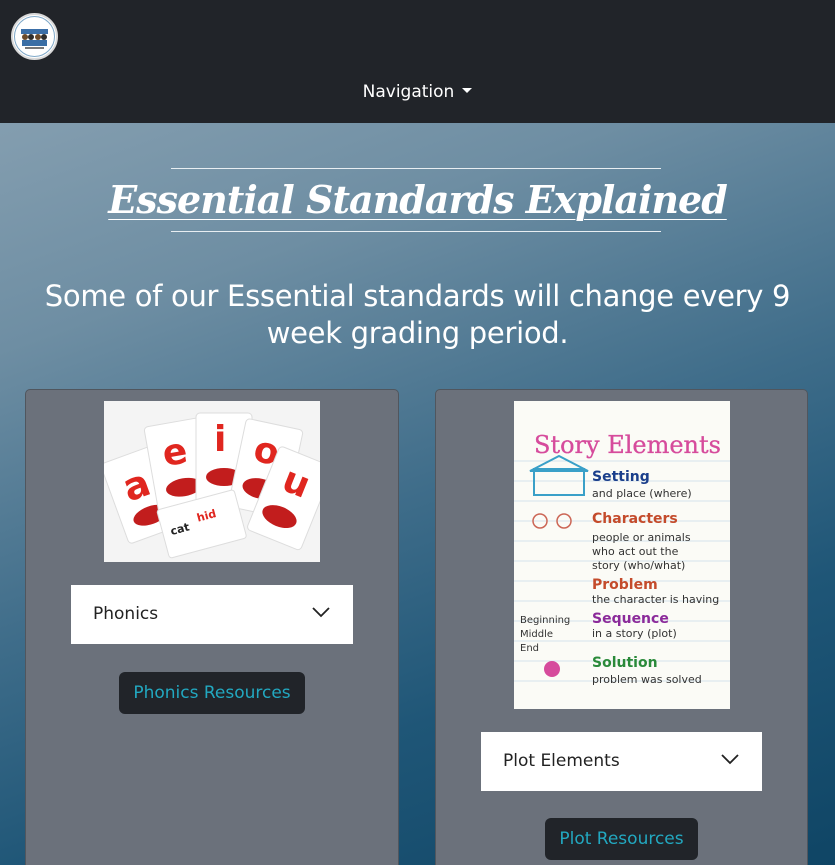  I want to click on plot-elements-select-value: Plot Elements, so click(561, 761).